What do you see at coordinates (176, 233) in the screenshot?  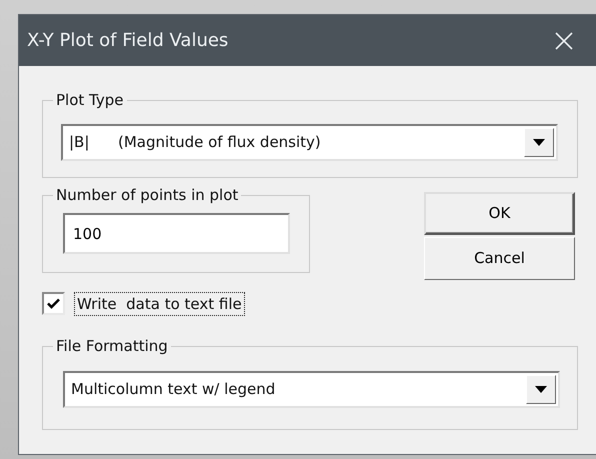 I see `points-input: 100` at bounding box center [176, 233].